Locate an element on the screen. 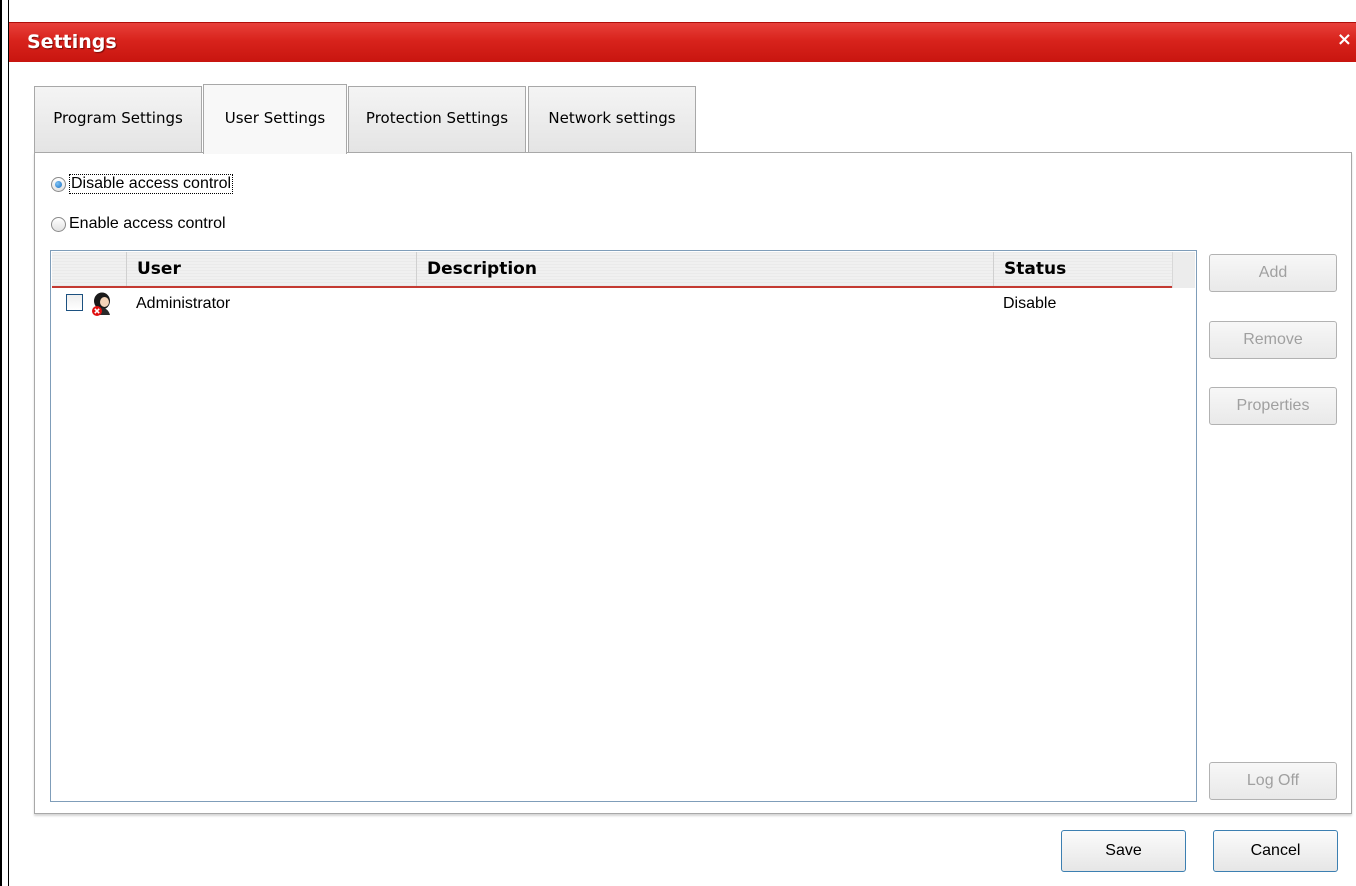  tab-network-settings: Network settings is located at coordinates (612, 119).